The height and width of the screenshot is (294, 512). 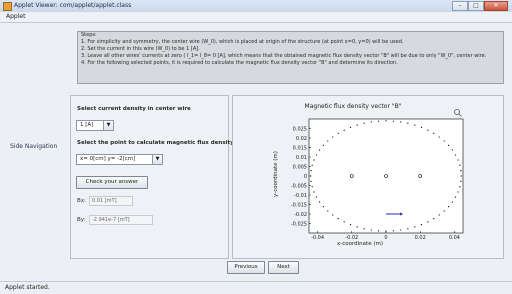 I want to click on window-controls: – □ ✕, so click(x=480, y=6).